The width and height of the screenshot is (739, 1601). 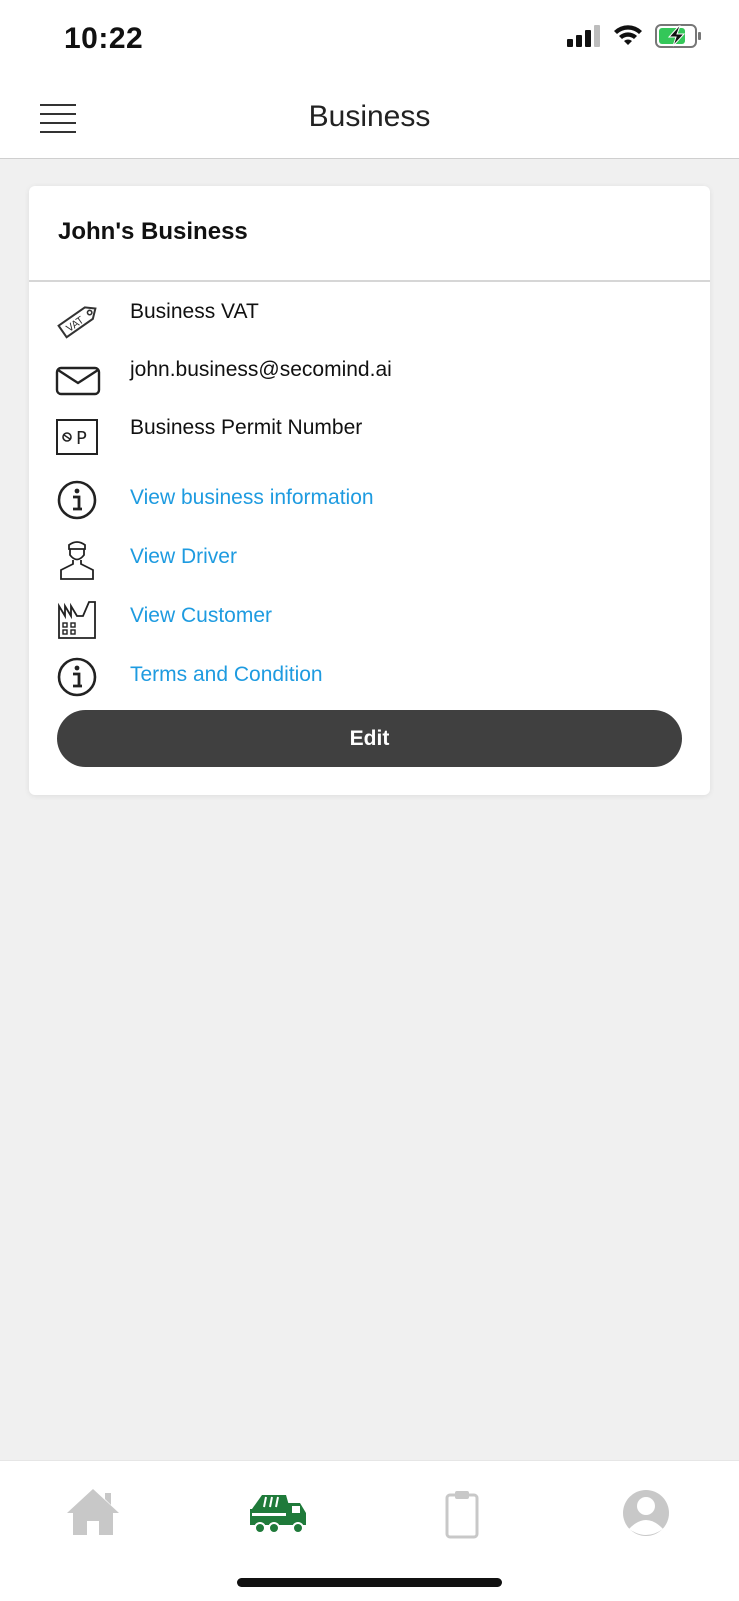 What do you see at coordinates (369, 738) in the screenshot?
I see `edit-button: Edit` at bounding box center [369, 738].